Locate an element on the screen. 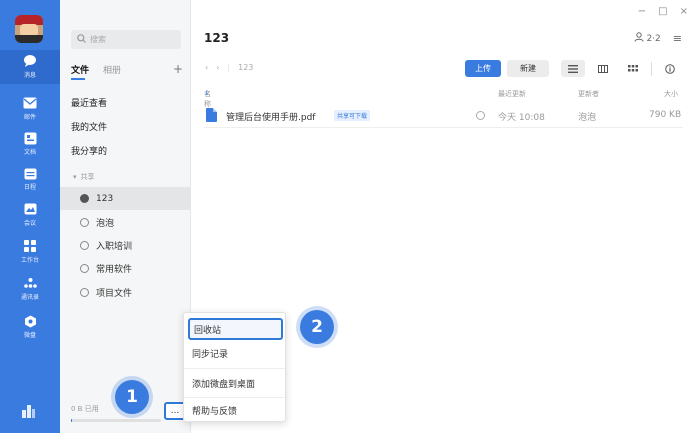 This screenshot has height=433, width=694. column-view-icon is located at coordinates (603, 68).